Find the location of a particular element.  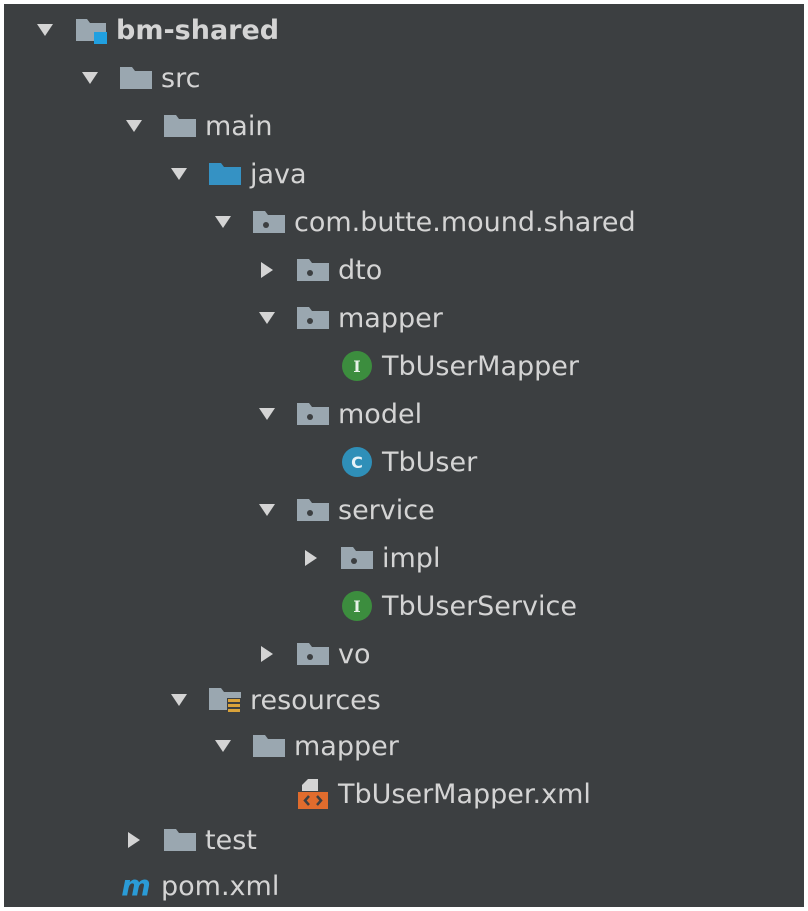

tree-label: dto is located at coordinates (360, 270).